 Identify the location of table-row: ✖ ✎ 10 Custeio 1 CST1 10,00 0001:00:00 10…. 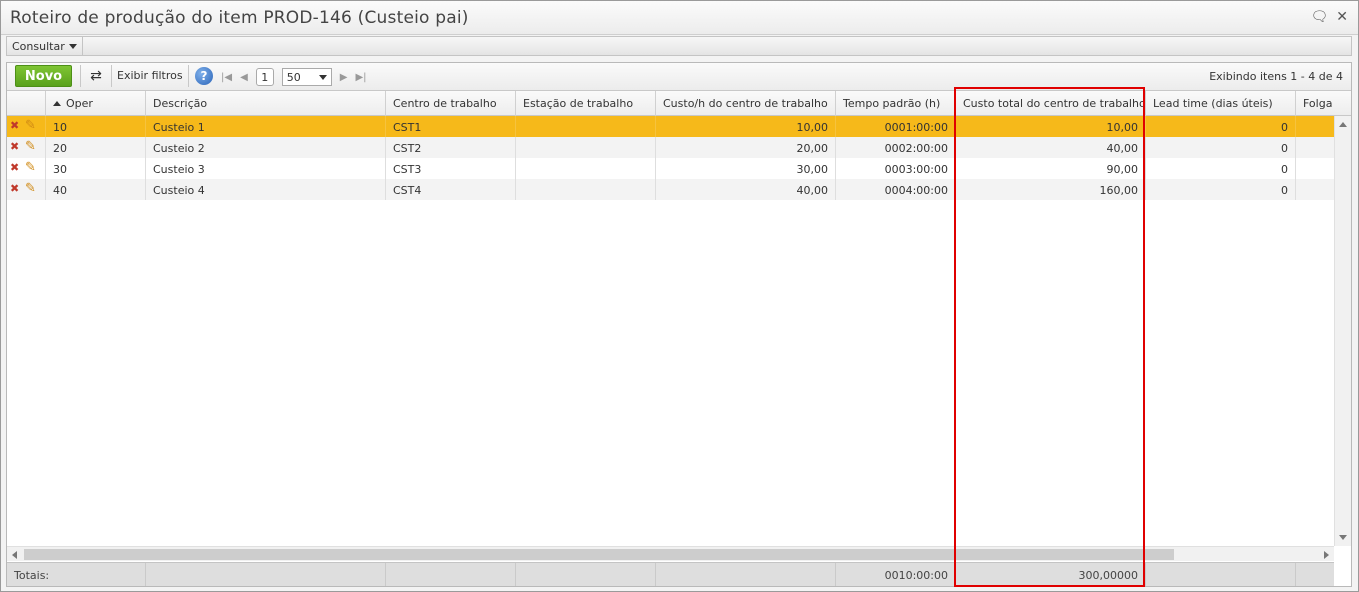
(670, 126).